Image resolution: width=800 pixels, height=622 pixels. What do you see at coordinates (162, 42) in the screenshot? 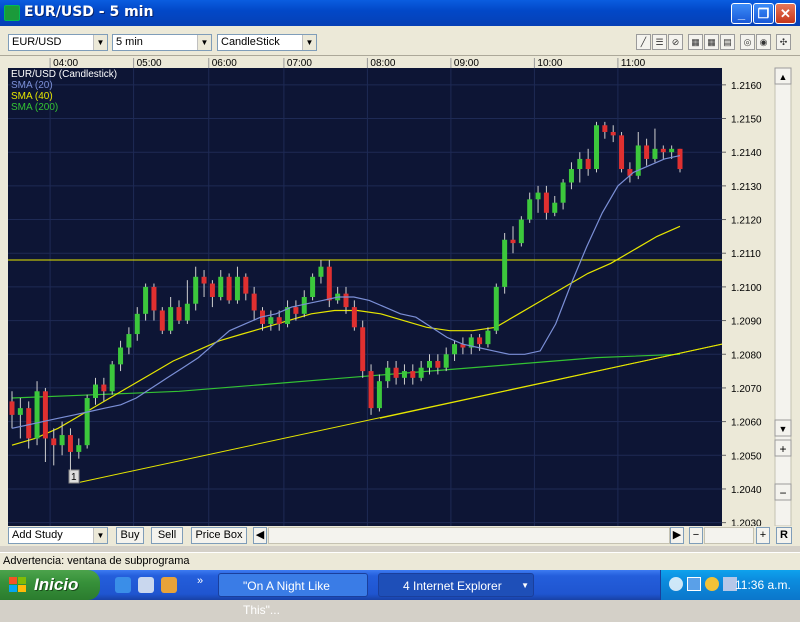
I see `interval-select: 5 min ▼` at bounding box center [162, 42].